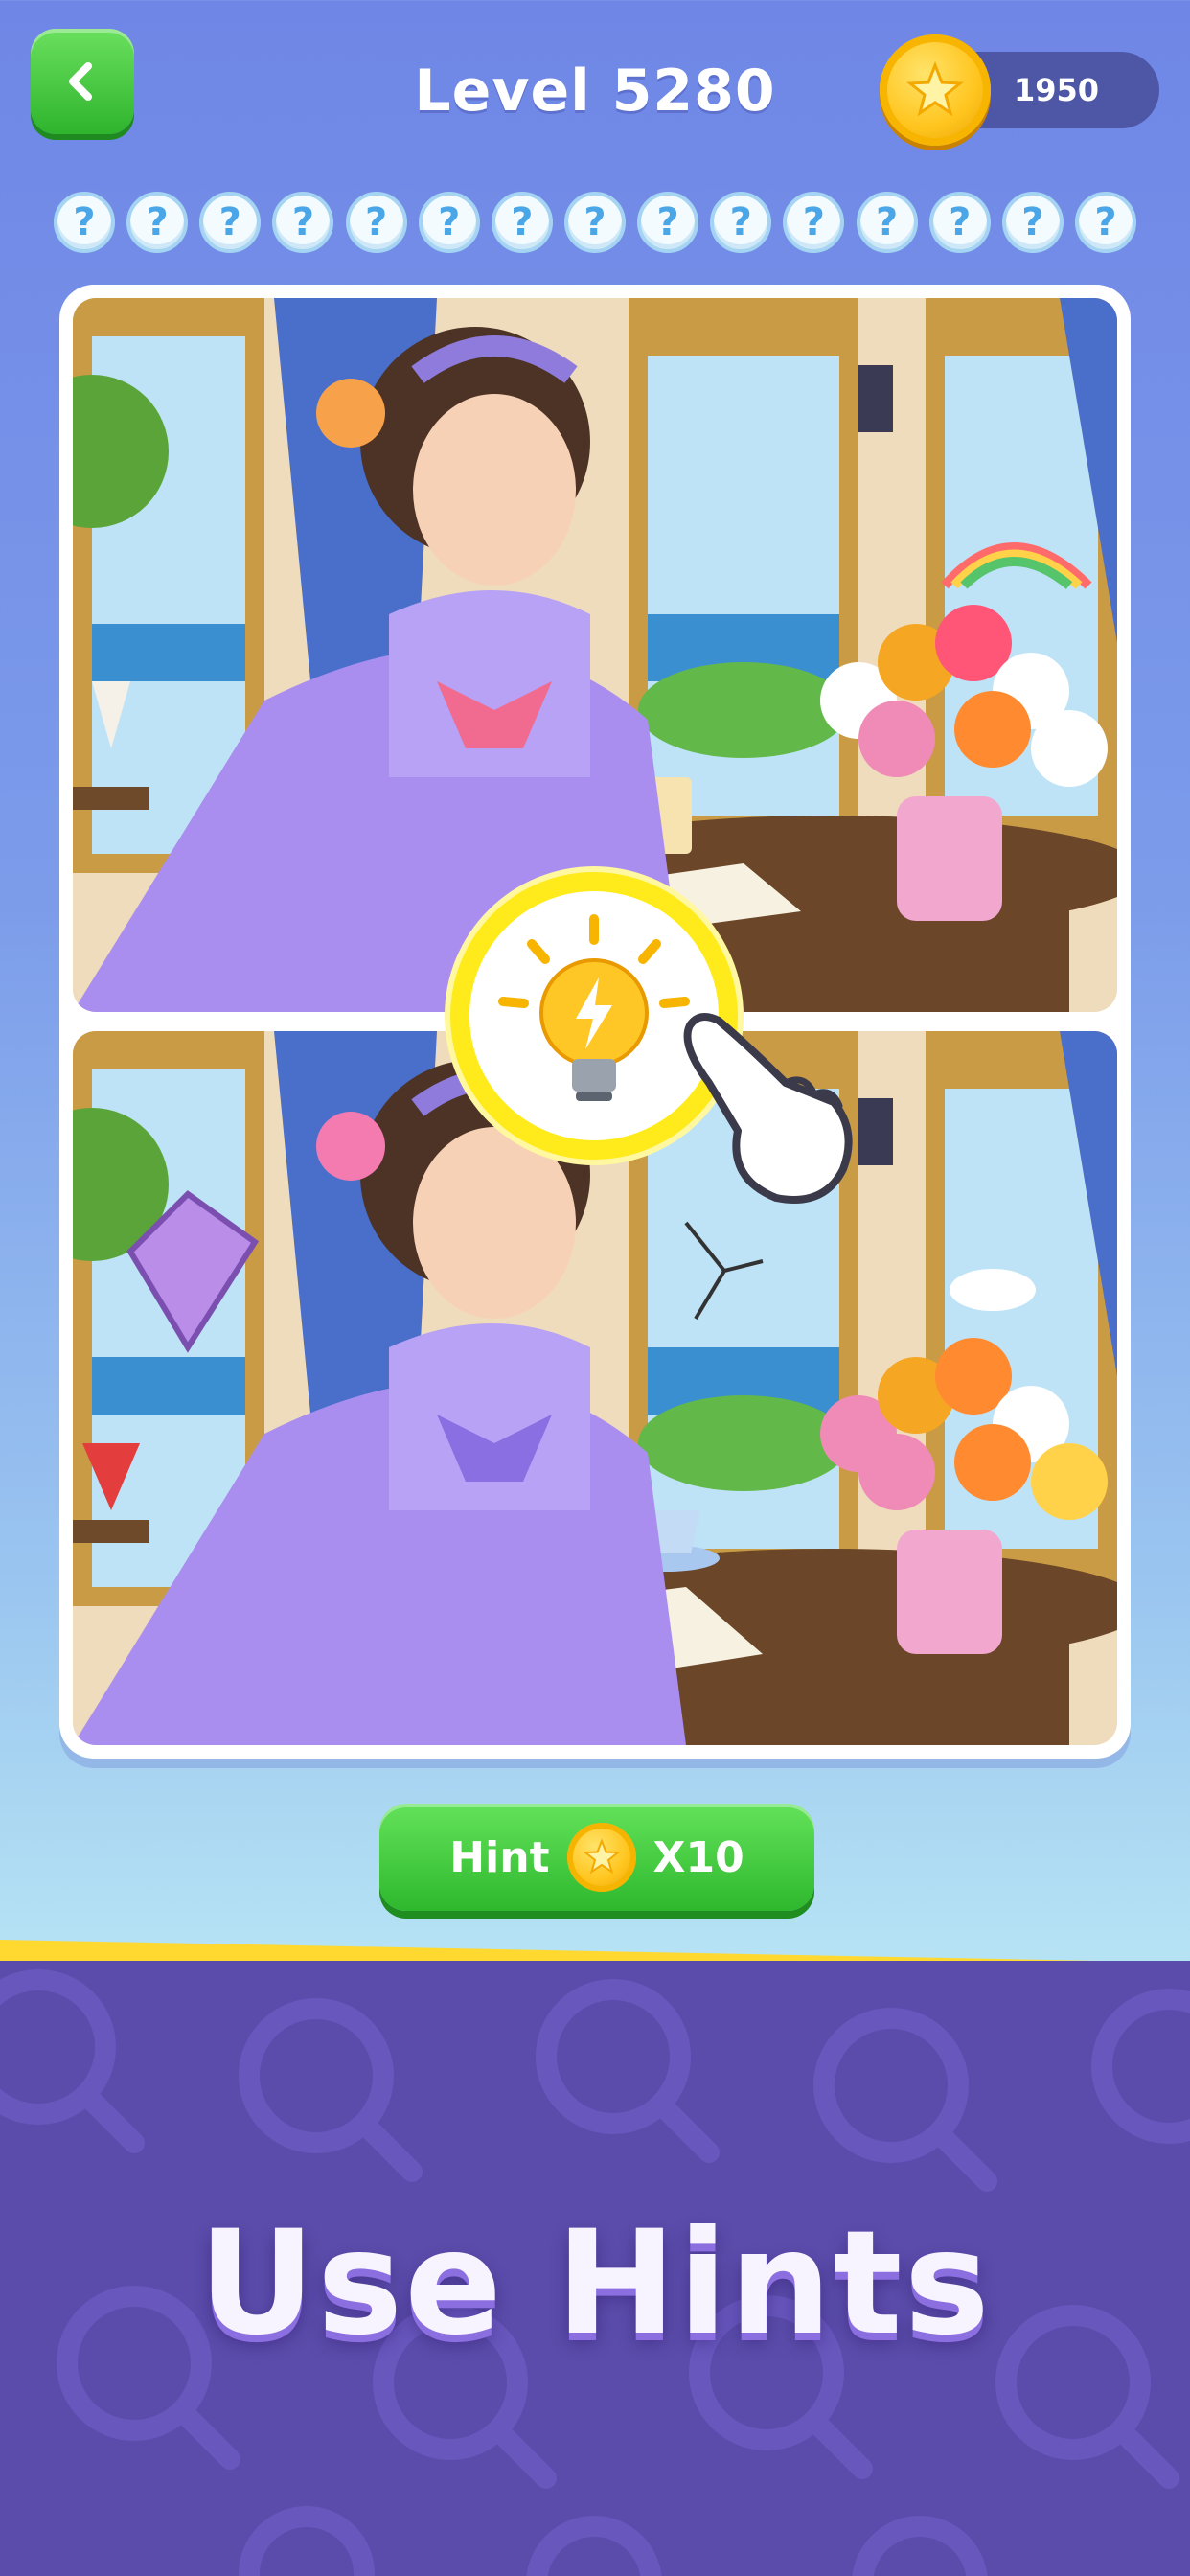 The image size is (1190, 2576). Describe the element at coordinates (698, 1857) in the screenshot. I see `hint-cost: X10` at that location.